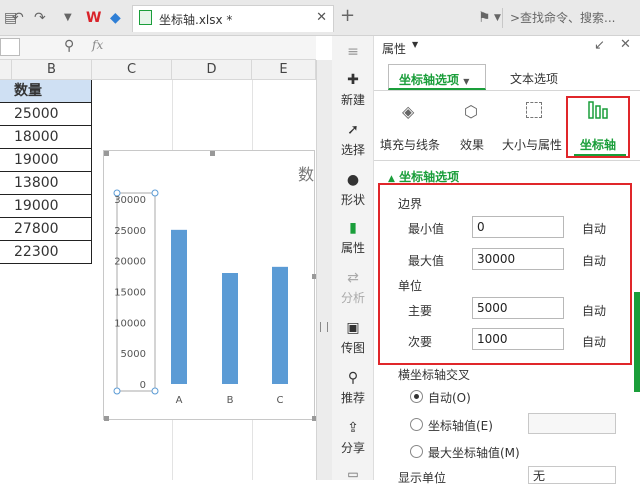 This screenshot has width=640, height=487. Describe the element at coordinates (353, 438) in the screenshot. I see `sidebar-item-share: ⇪ 分享` at that location.